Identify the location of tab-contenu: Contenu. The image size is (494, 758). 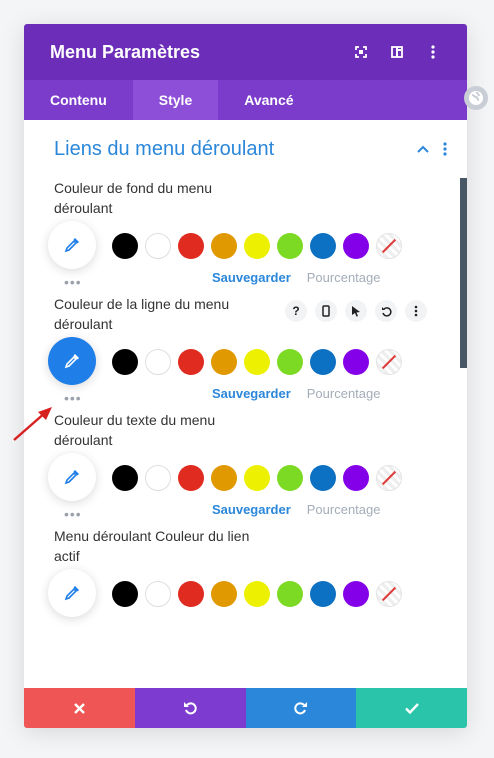
(78, 100).